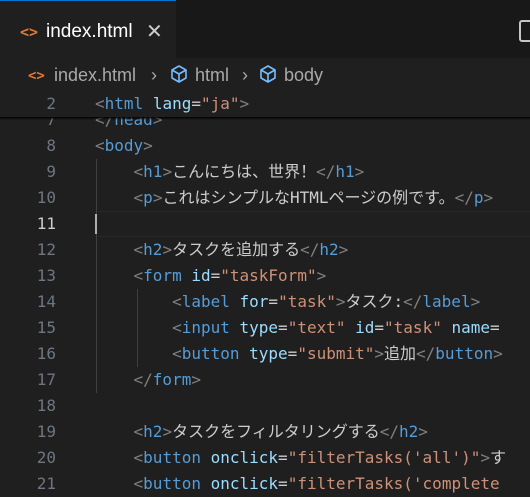 This screenshot has width=530, height=497. What do you see at coordinates (265, 380) in the screenshot?
I see `code-line: 17 </form>` at bounding box center [265, 380].